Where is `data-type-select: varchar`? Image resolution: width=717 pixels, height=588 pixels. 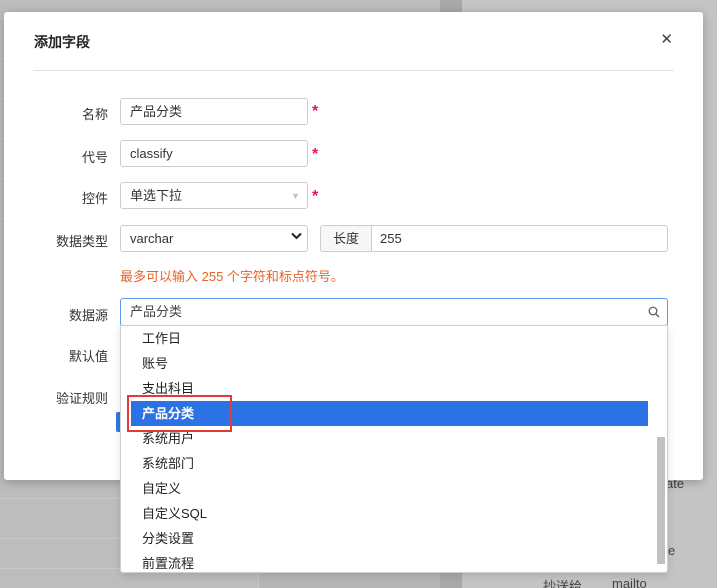 data-type-select: varchar is located at coordinates (214, 238).